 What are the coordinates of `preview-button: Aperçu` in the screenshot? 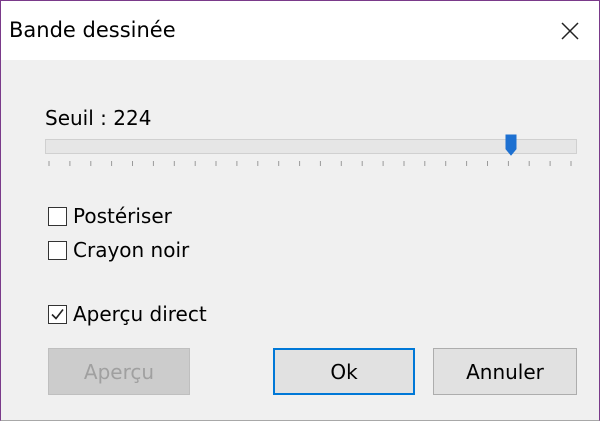 It's located at (119, 371).